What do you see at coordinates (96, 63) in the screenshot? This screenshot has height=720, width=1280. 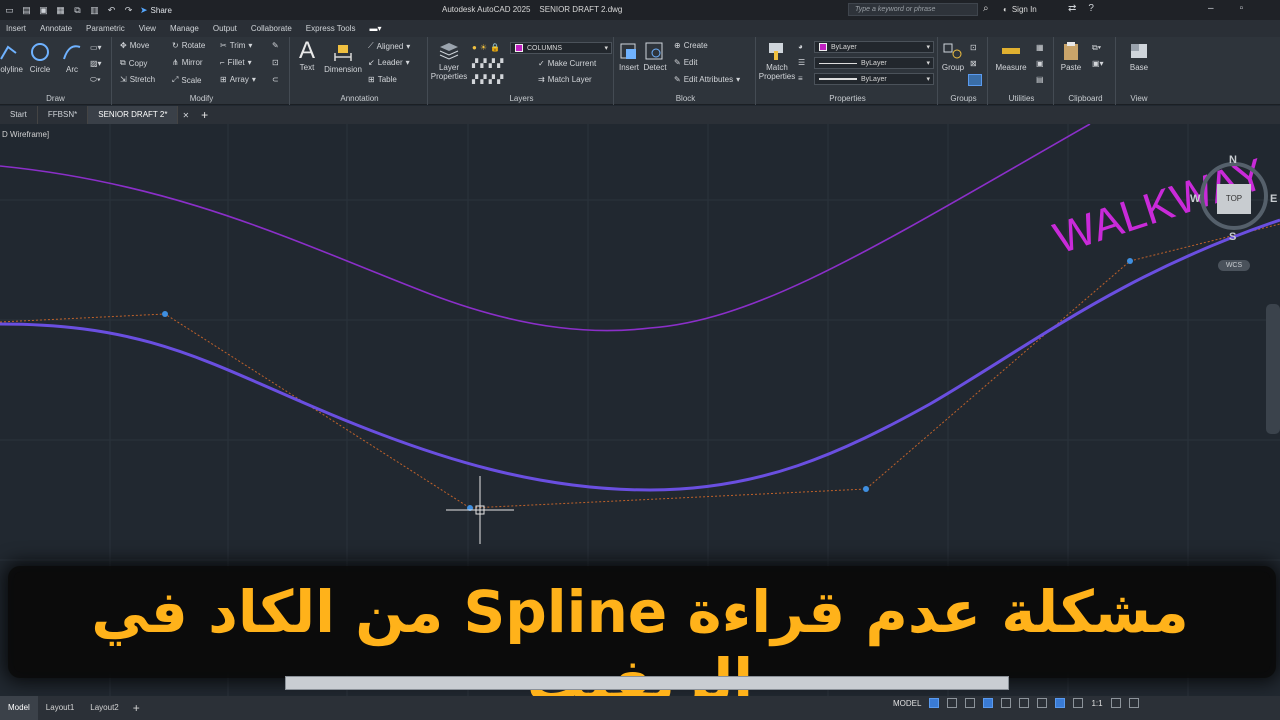 I see `hatch-icon: ▨▾` at bounding box center [96, 63].